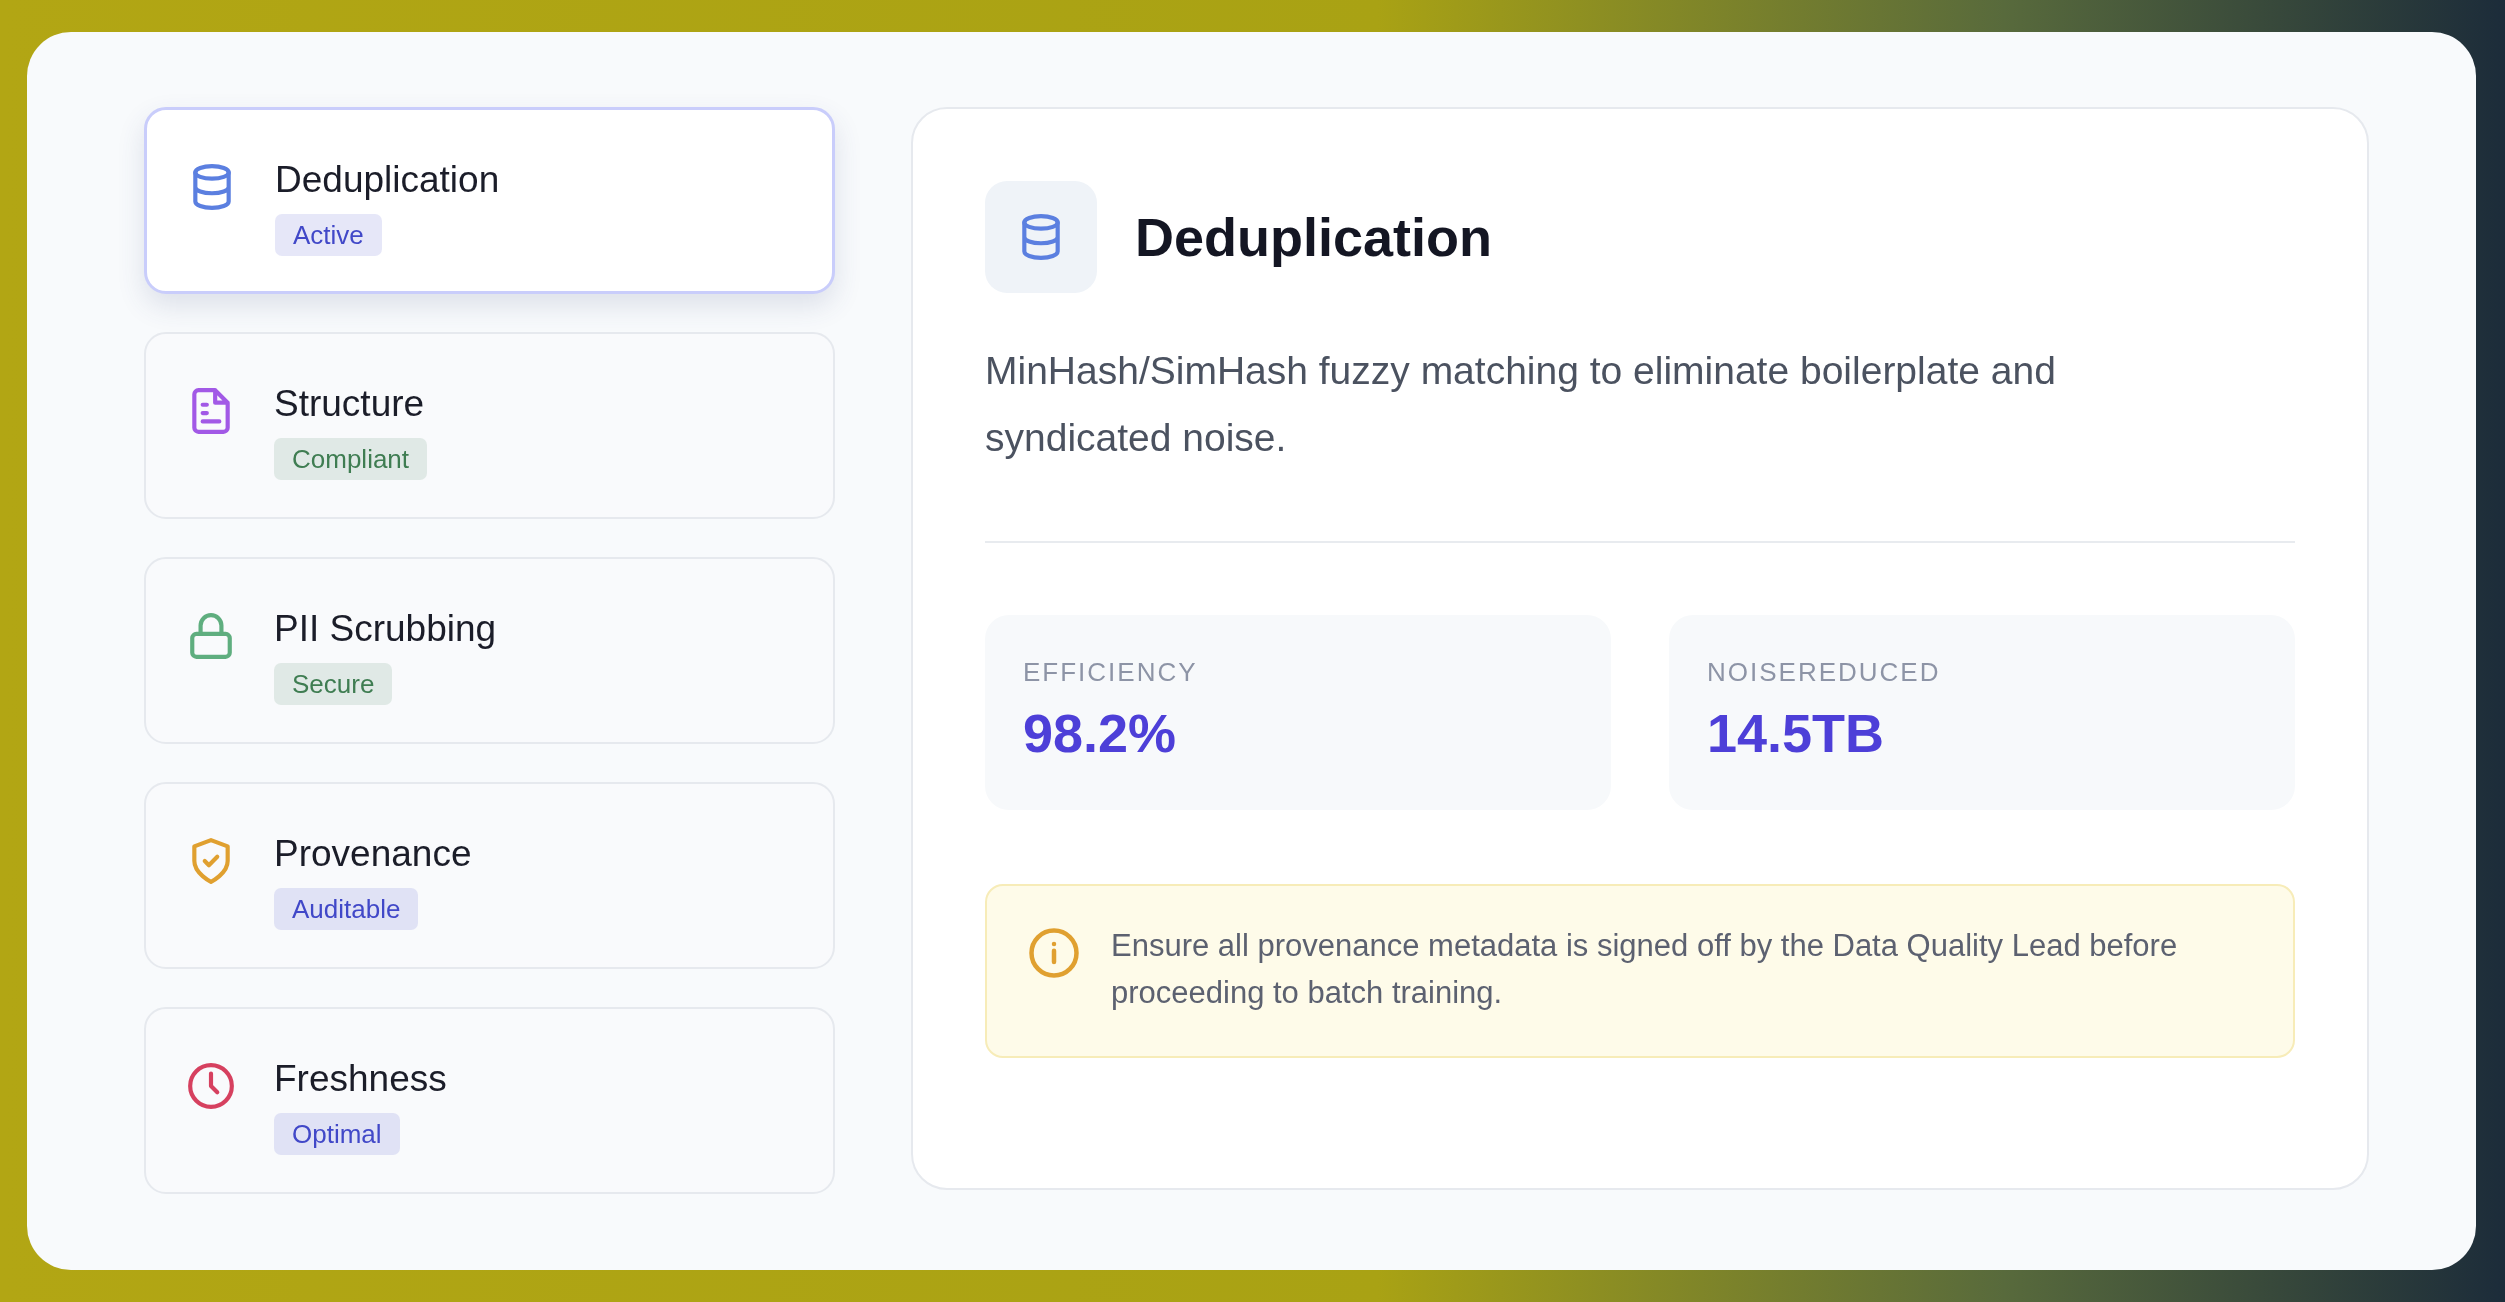 This screenshot has width=2505, height=1302. I want to click on description: MinHash/SimHash fuzzy matching to eliminate boilerplate and syndicated noise., so click(1521, 404).